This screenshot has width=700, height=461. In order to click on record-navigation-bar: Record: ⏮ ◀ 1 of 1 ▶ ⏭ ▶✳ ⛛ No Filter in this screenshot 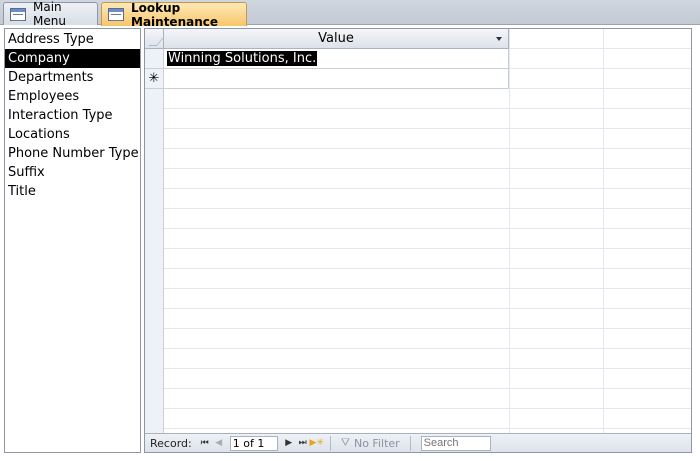, I will do `click(418, 442)`.